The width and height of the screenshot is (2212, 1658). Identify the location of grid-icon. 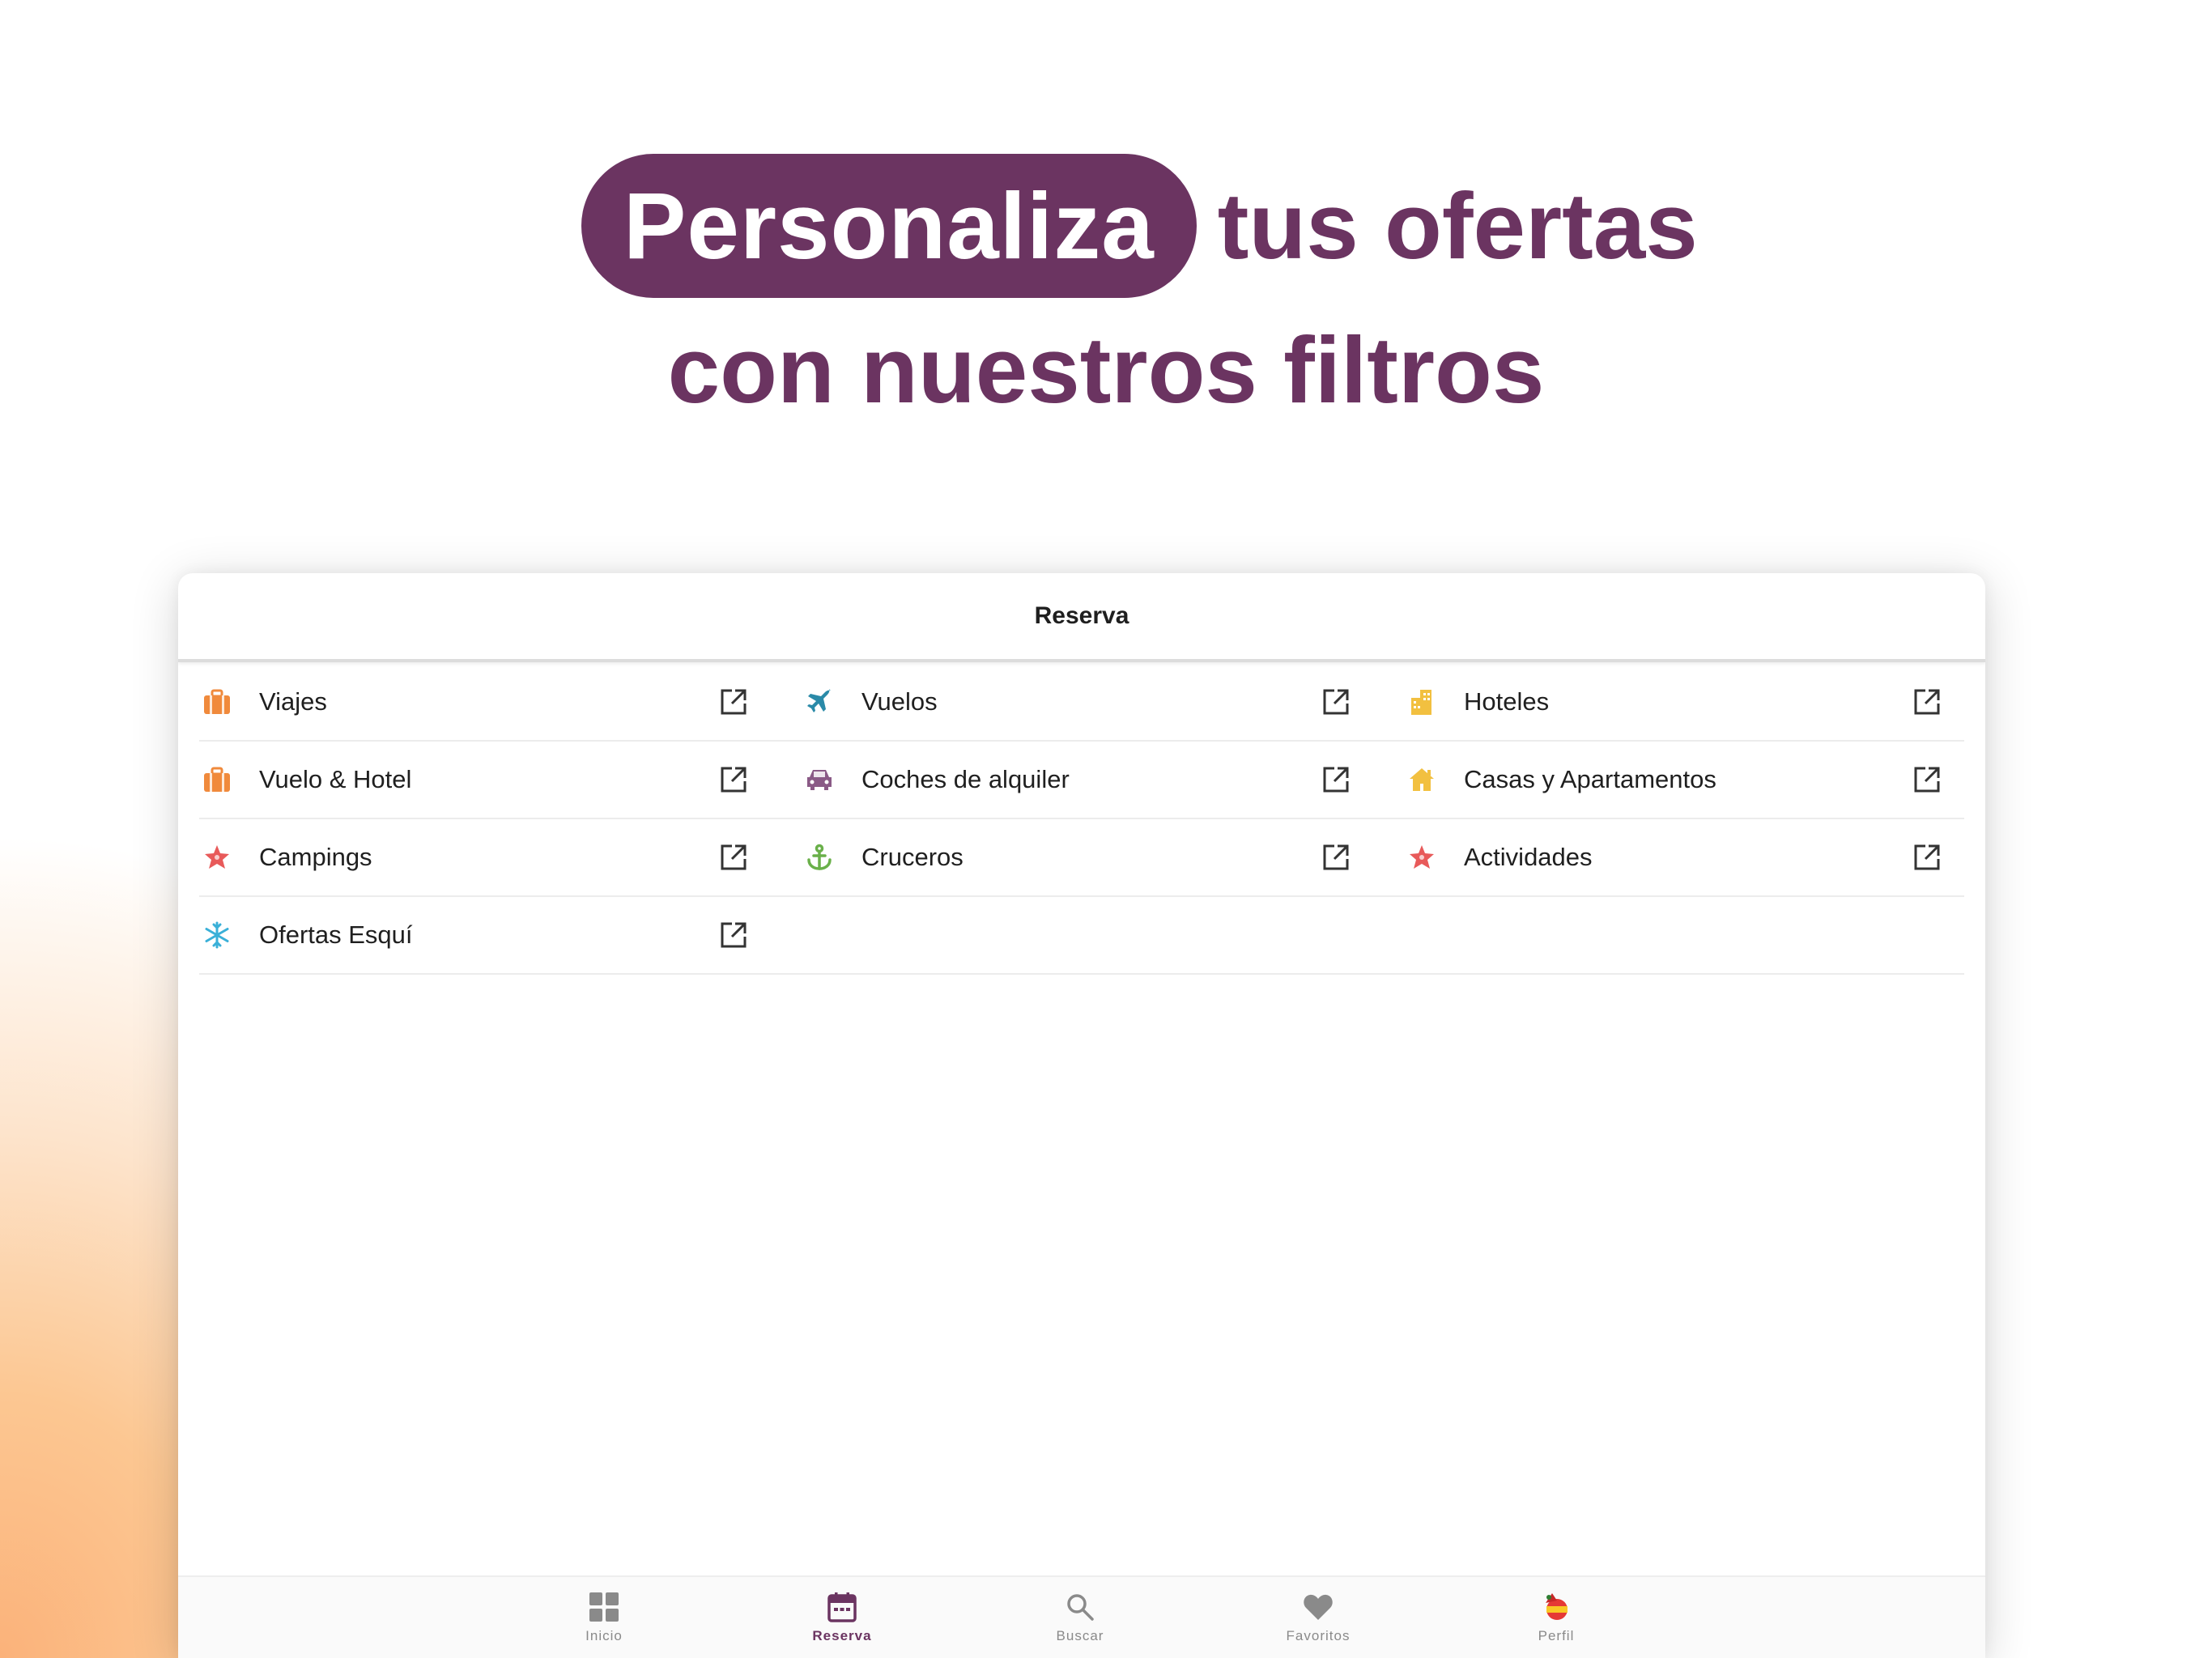
(604, 1607).